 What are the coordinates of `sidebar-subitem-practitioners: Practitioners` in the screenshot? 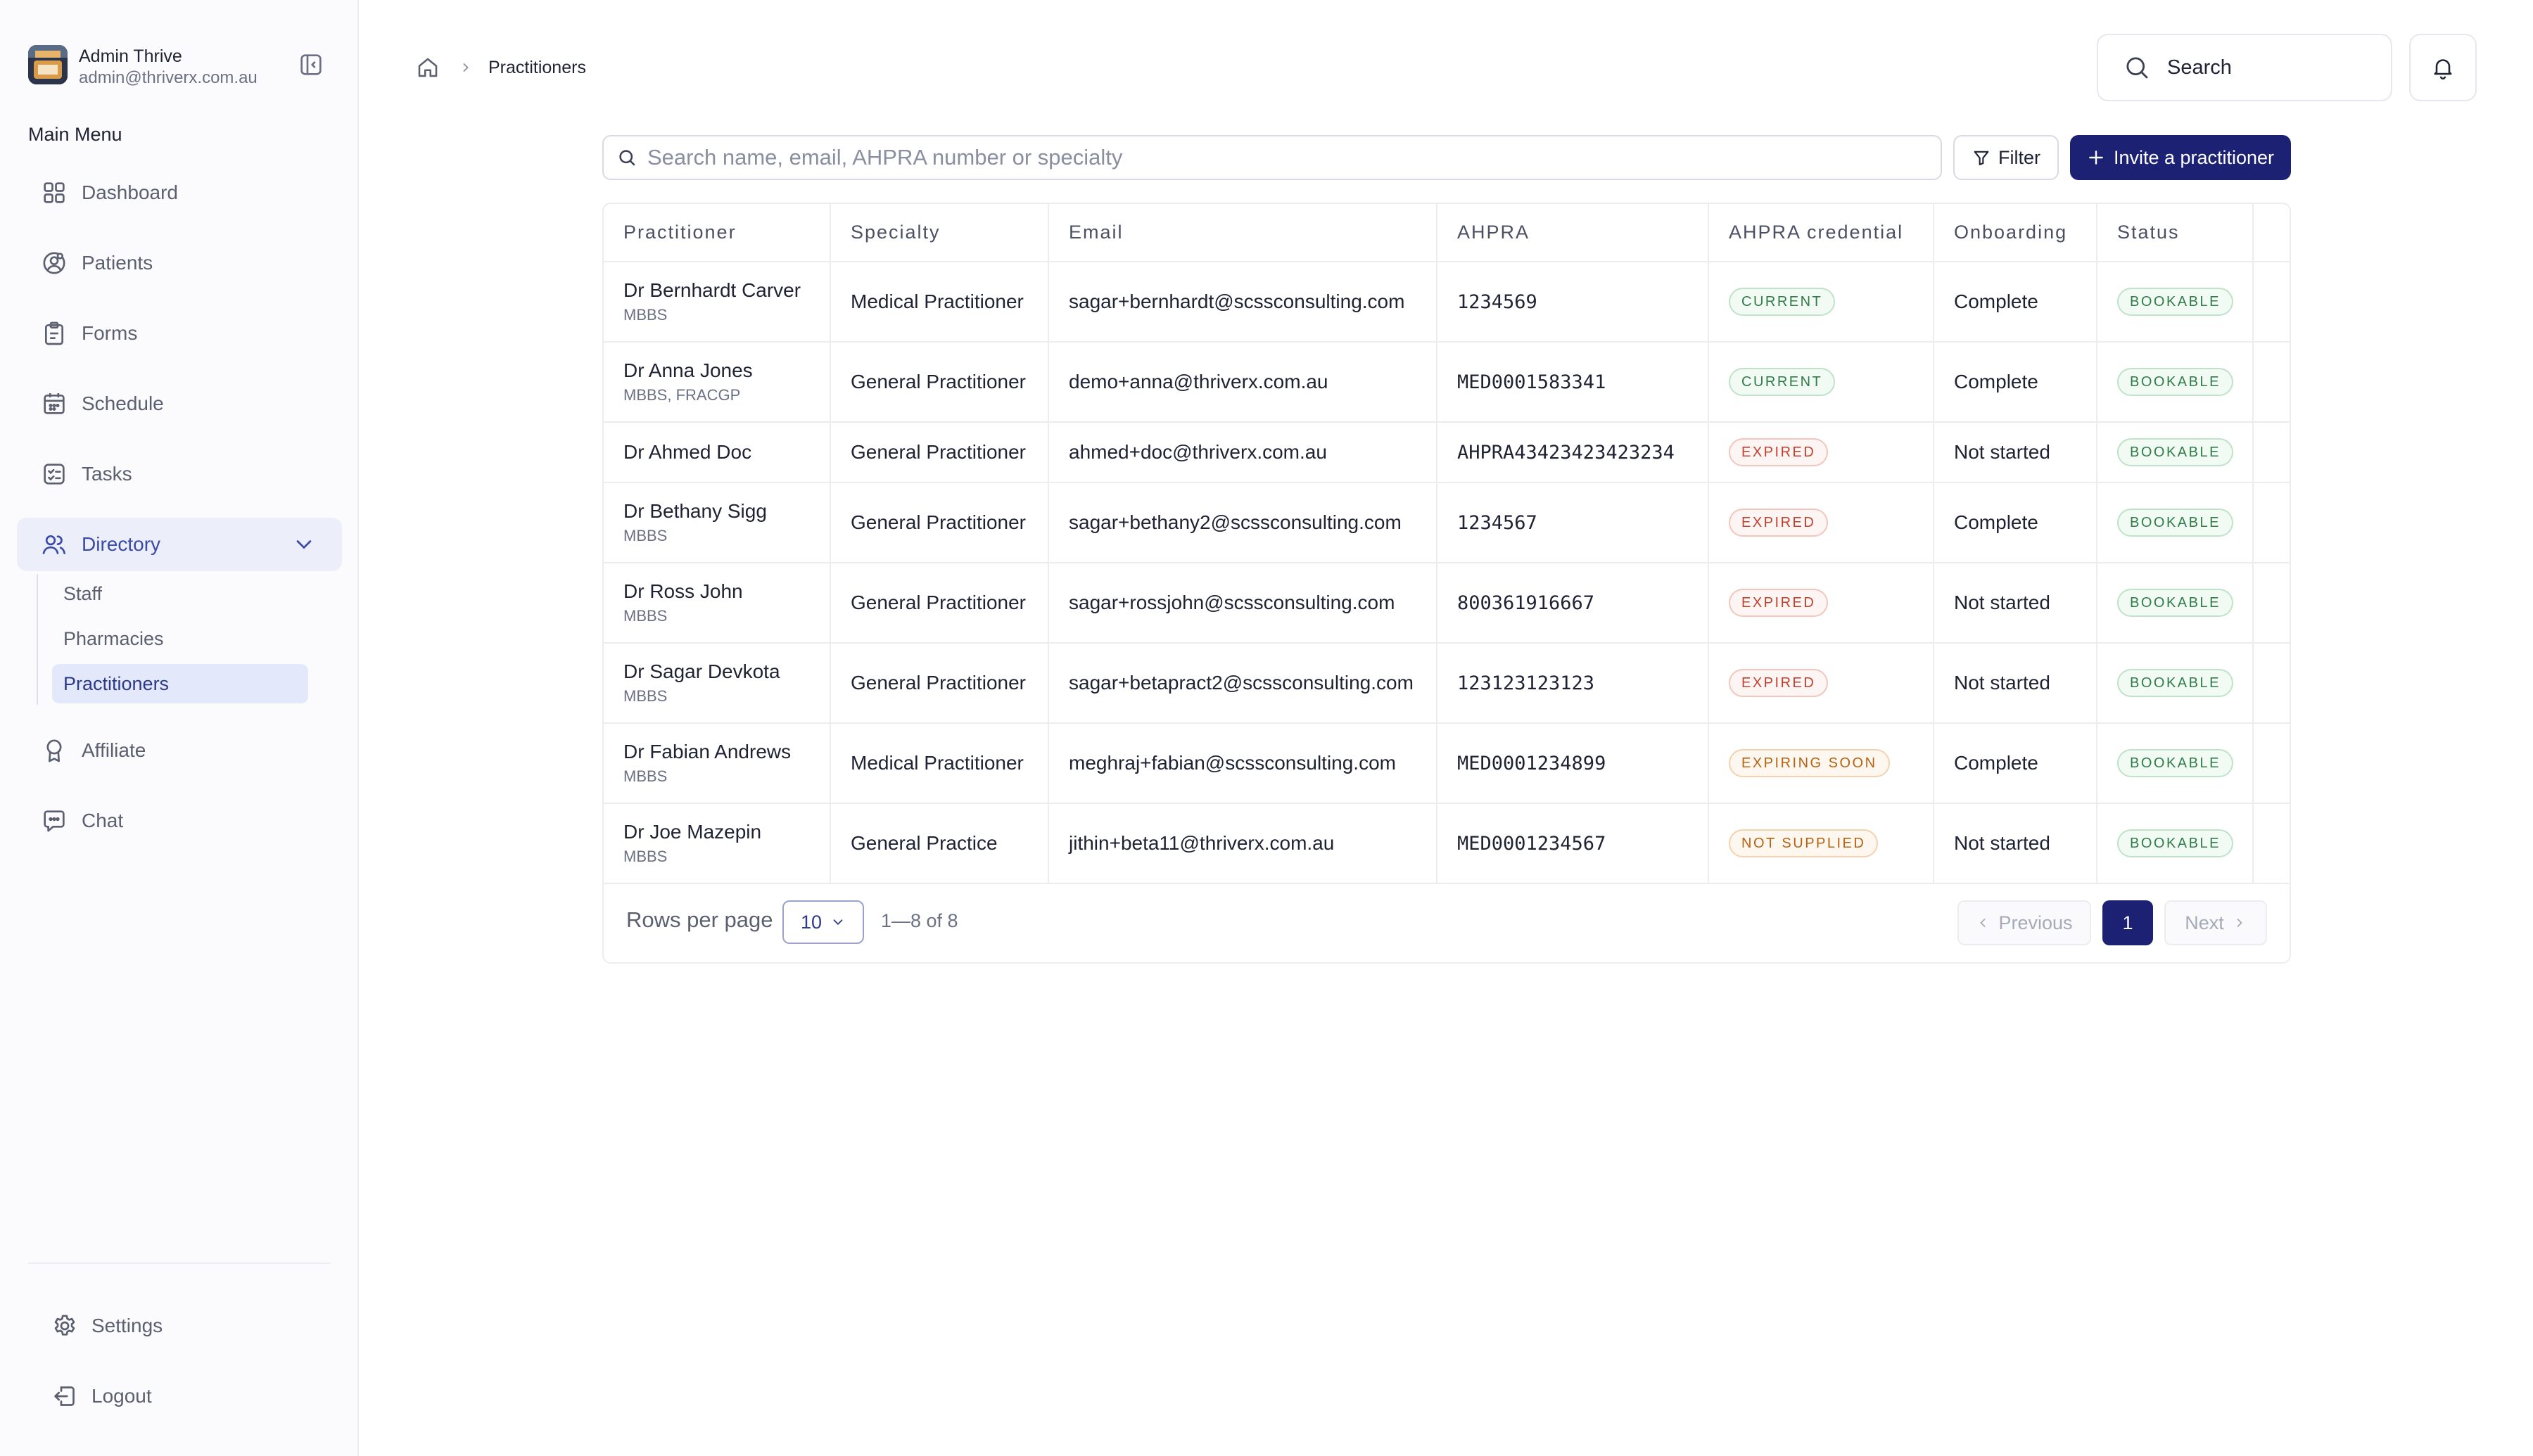 It's located at (180, 683).